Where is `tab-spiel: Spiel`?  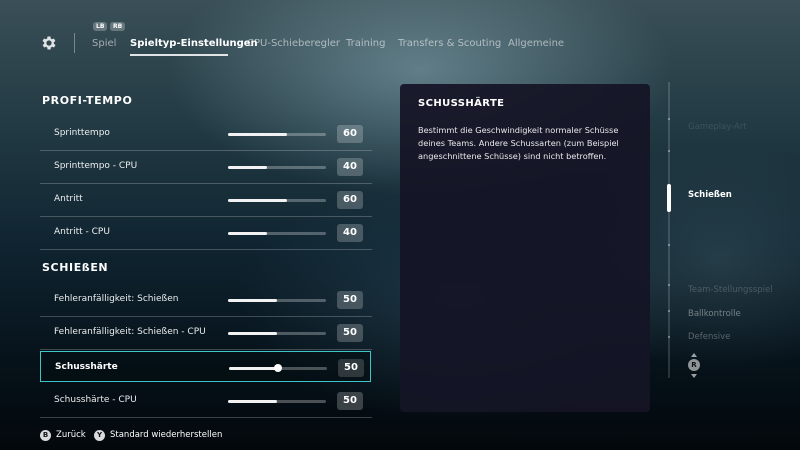 tab-spiel: Spiel is located at coordinates (104, 43).